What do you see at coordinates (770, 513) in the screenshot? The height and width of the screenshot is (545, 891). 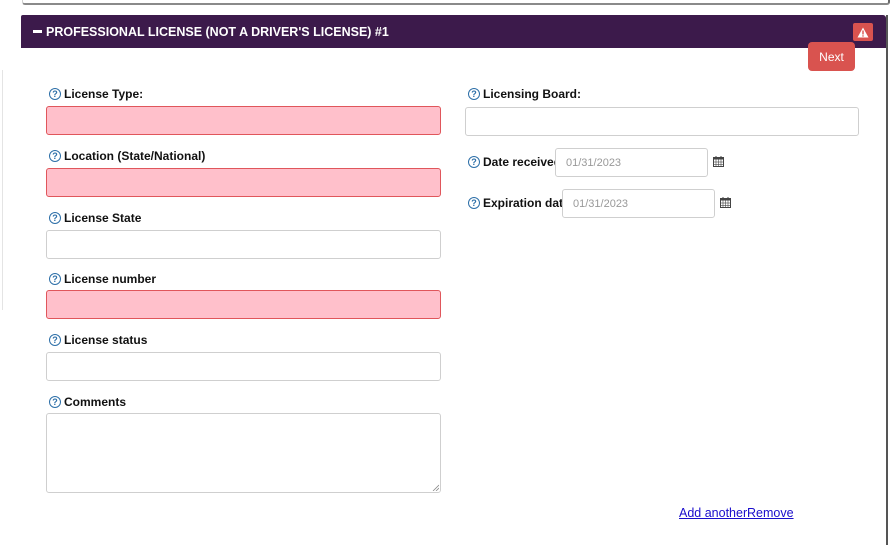 I see `remove-link: Remove` at bounding box center [770, 513].